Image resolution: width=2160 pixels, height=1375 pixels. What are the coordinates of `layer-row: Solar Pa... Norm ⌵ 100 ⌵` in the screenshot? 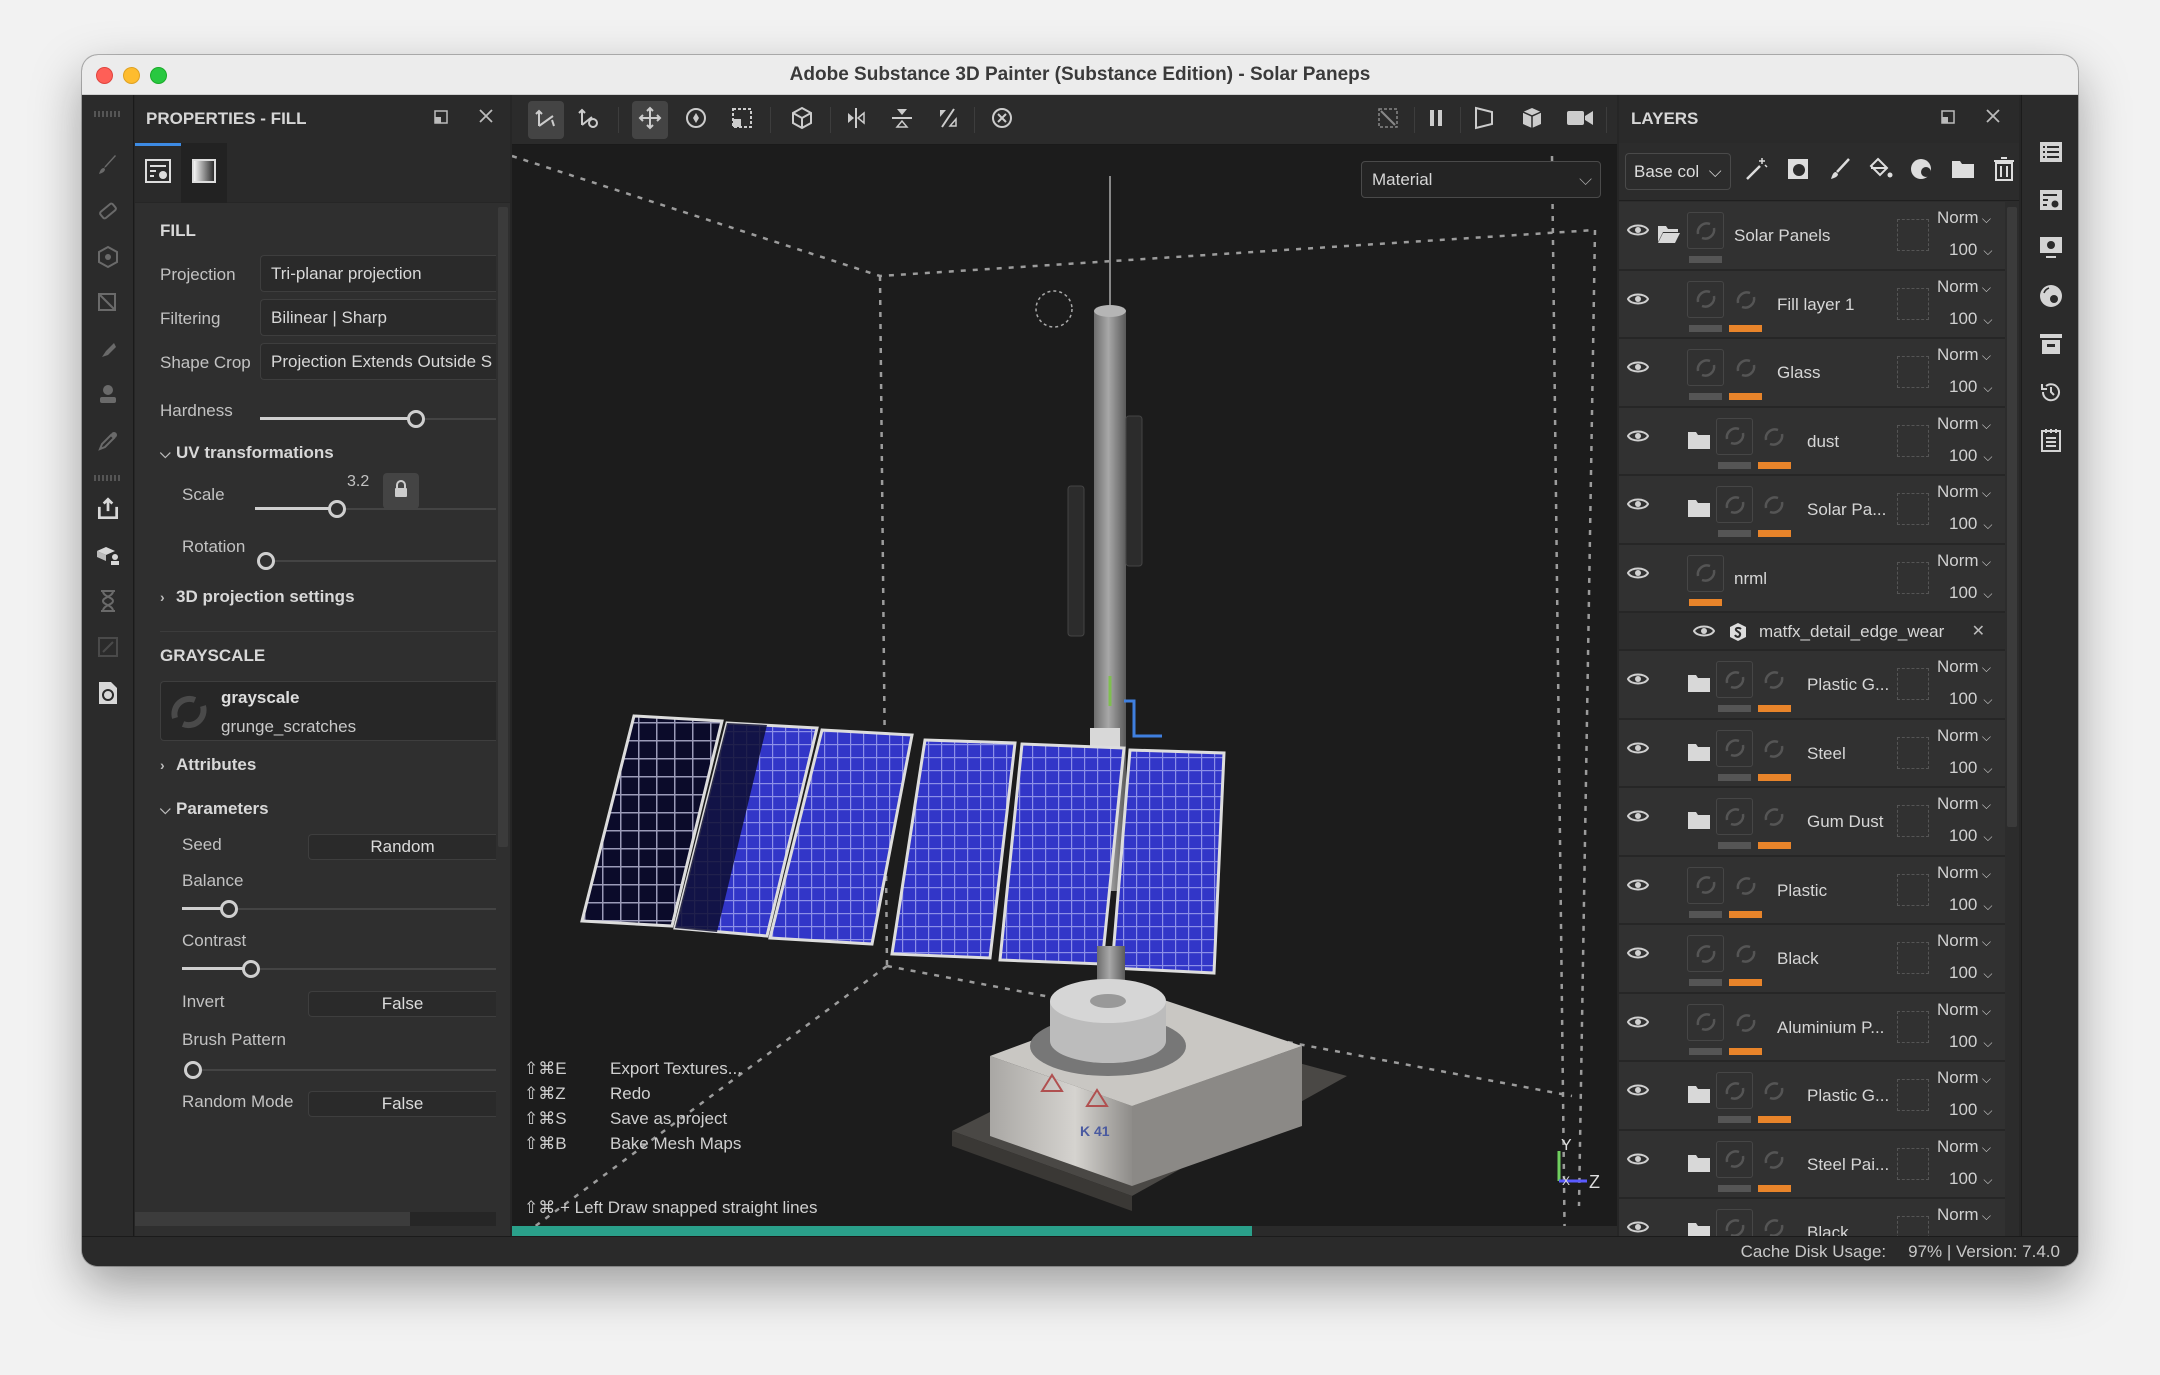 It's located at (1812, 510).